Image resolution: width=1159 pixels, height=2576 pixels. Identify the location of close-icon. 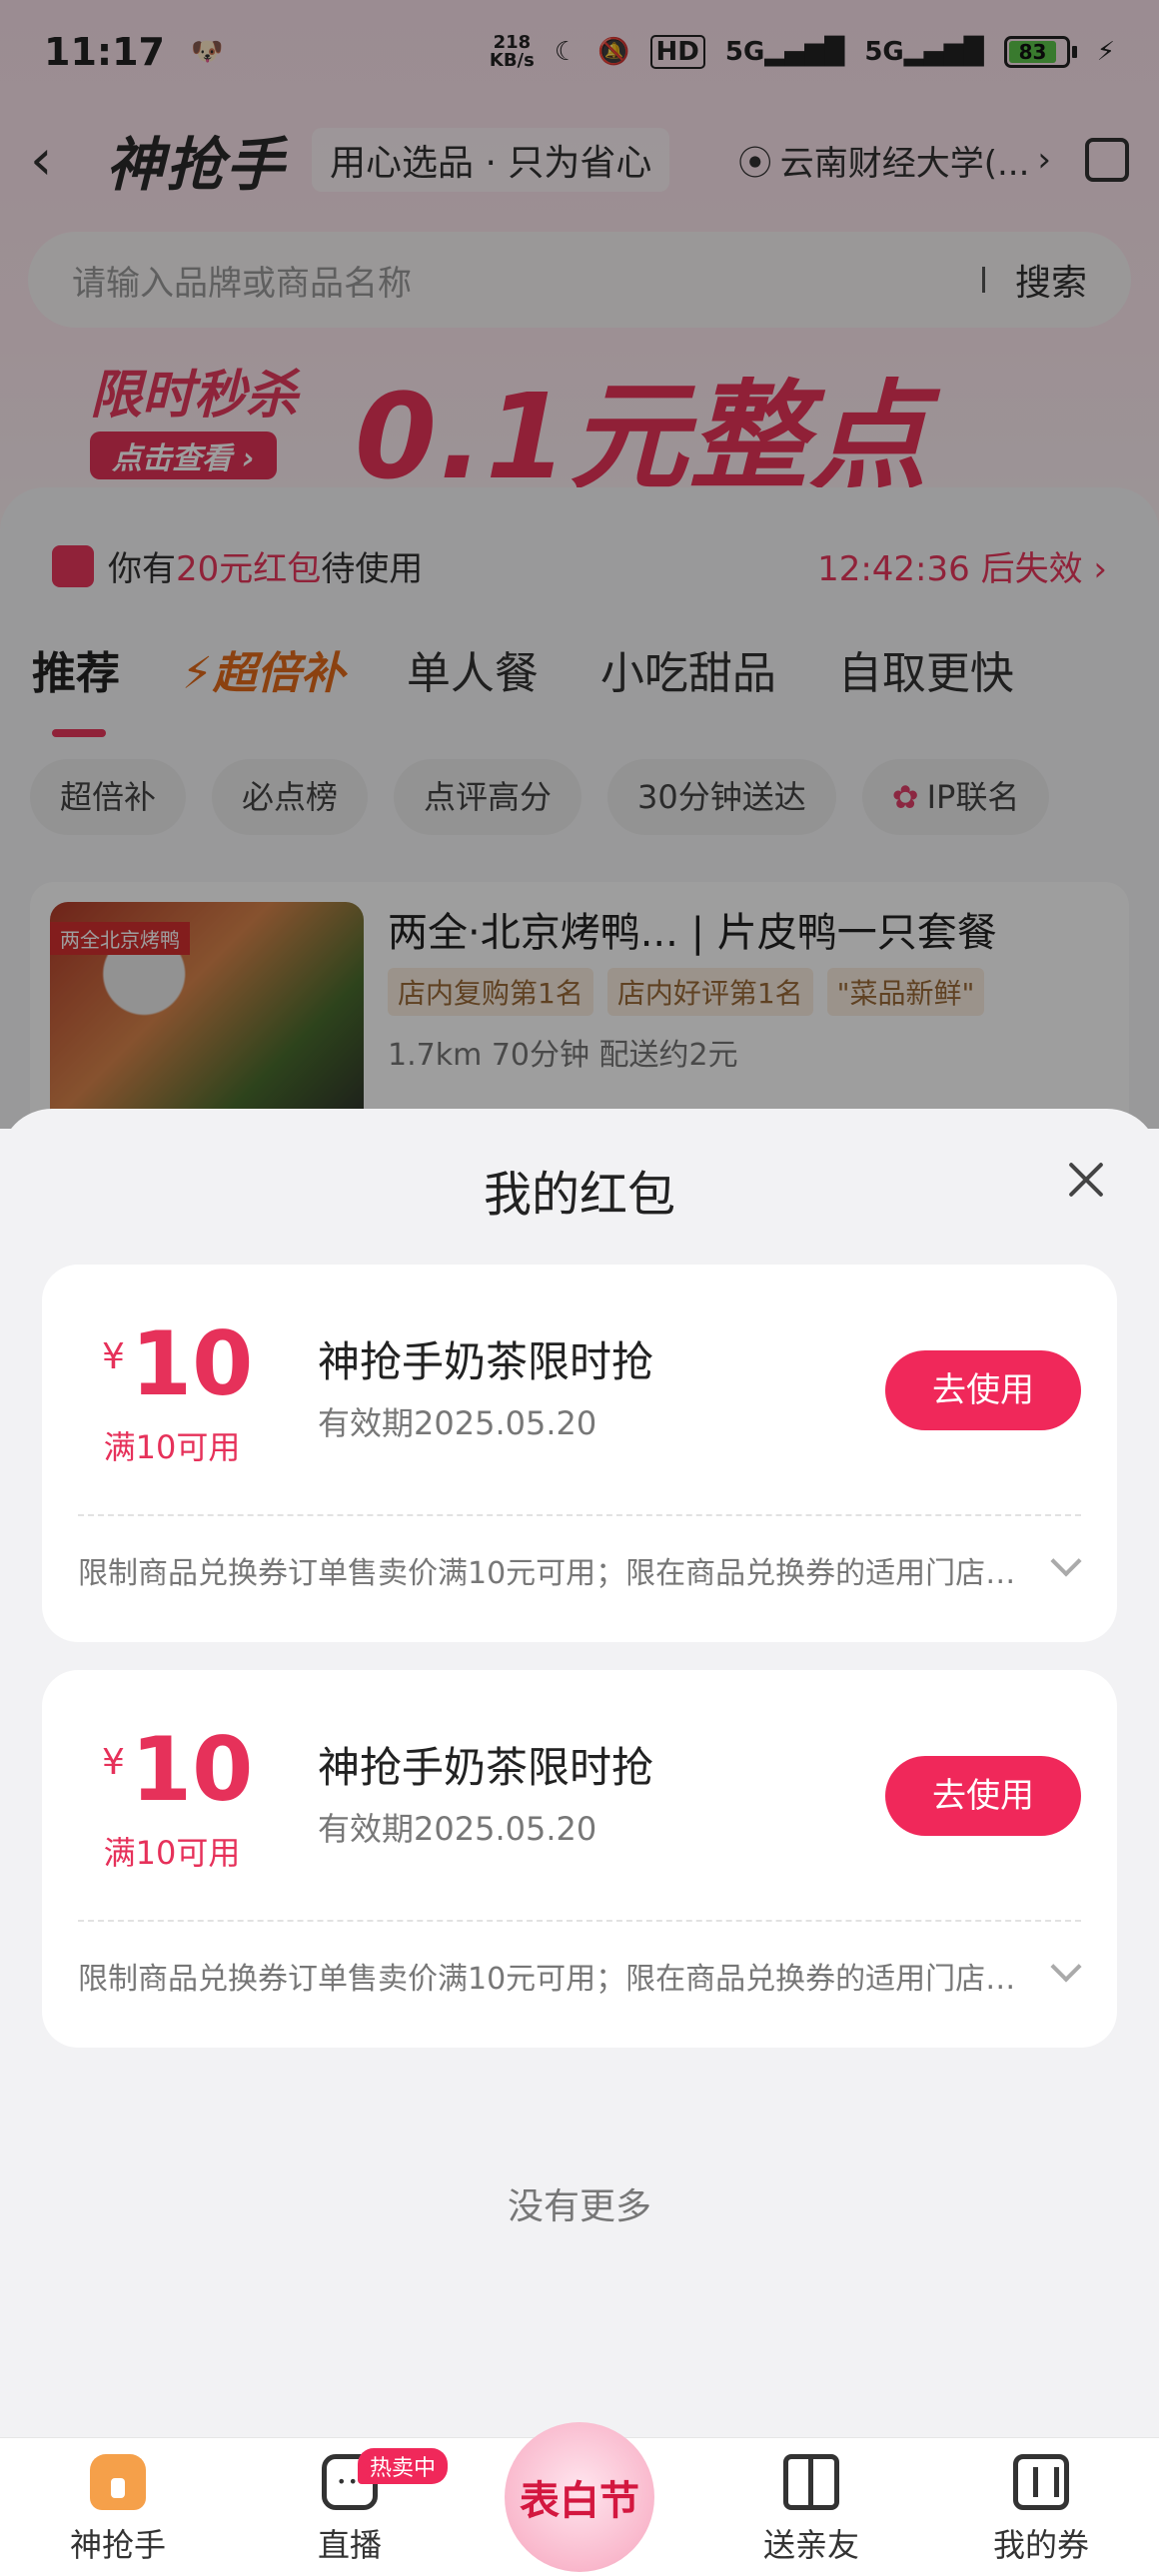
(1086, 1180).